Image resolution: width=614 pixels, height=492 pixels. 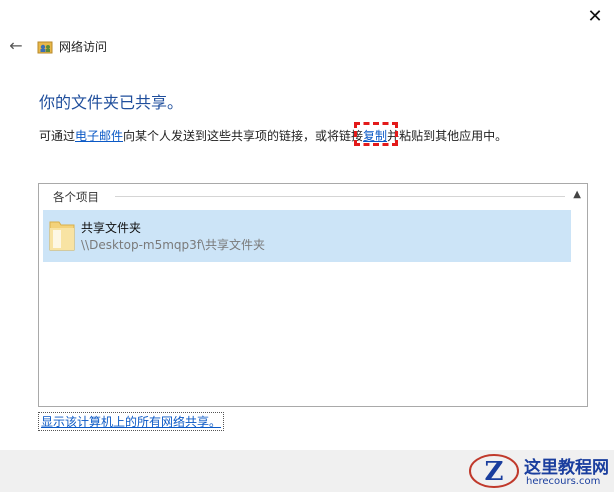 What do you see at coordinates (577, 194) in the screenshot?
I see `collapse-chevron-icon: ▲` at bounding box center [577, 194].